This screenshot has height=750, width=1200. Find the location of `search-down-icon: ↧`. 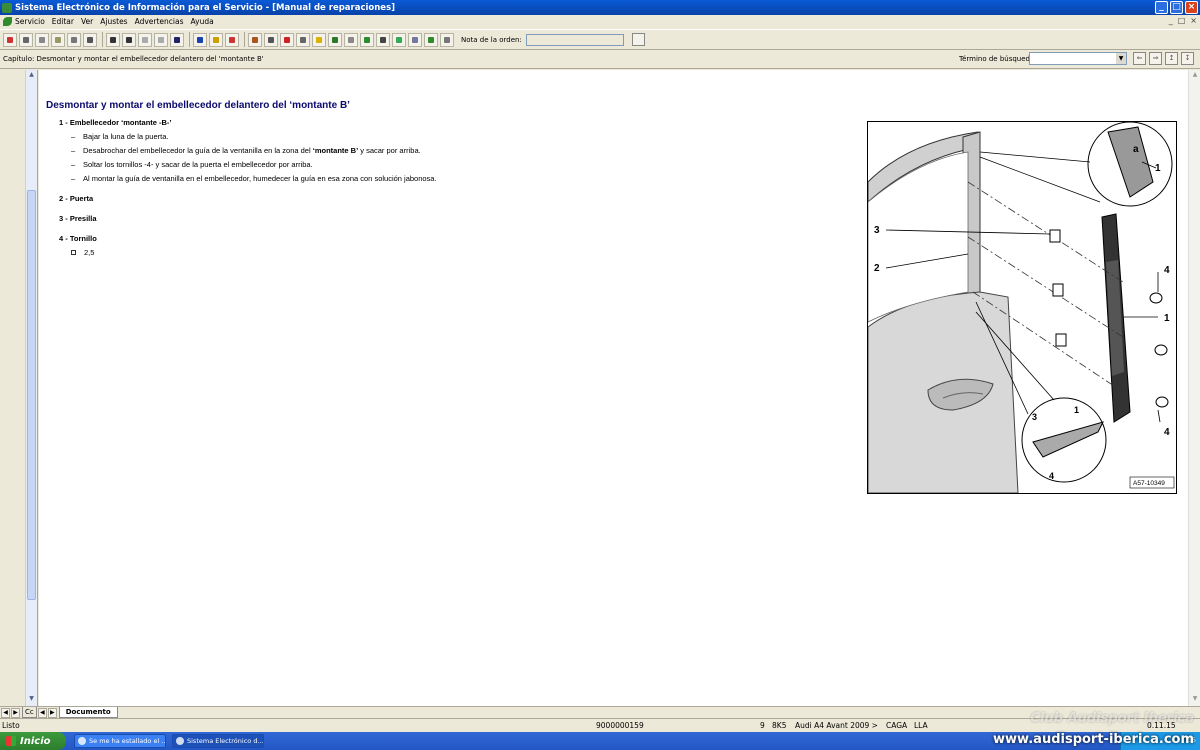

search-down-icon: ↧ is located at coordinates (1187, 58).